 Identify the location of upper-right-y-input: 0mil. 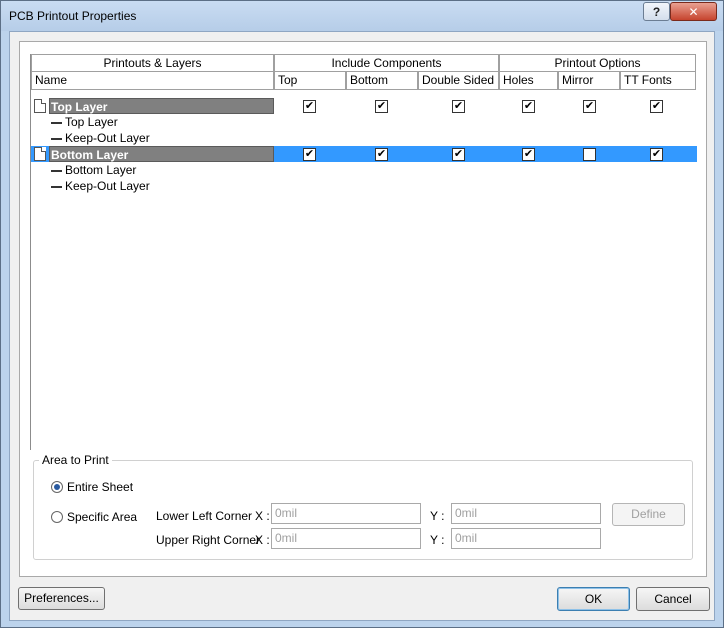
(526, 538).